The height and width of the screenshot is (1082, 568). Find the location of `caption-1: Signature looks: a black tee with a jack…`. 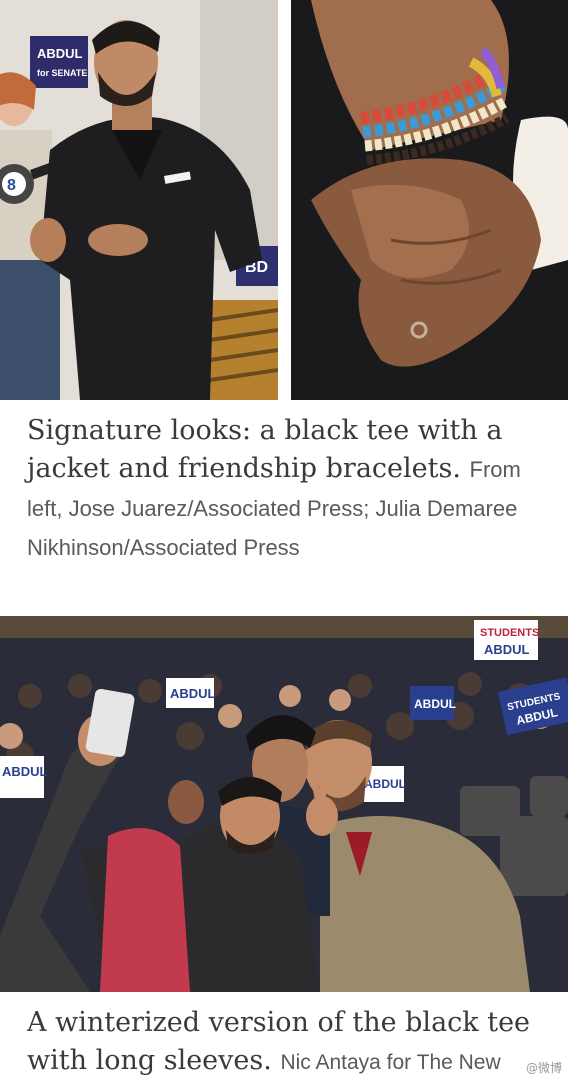

caption-1: Signature looks: a black tee with a jack… is located at coordinates (287, 489).